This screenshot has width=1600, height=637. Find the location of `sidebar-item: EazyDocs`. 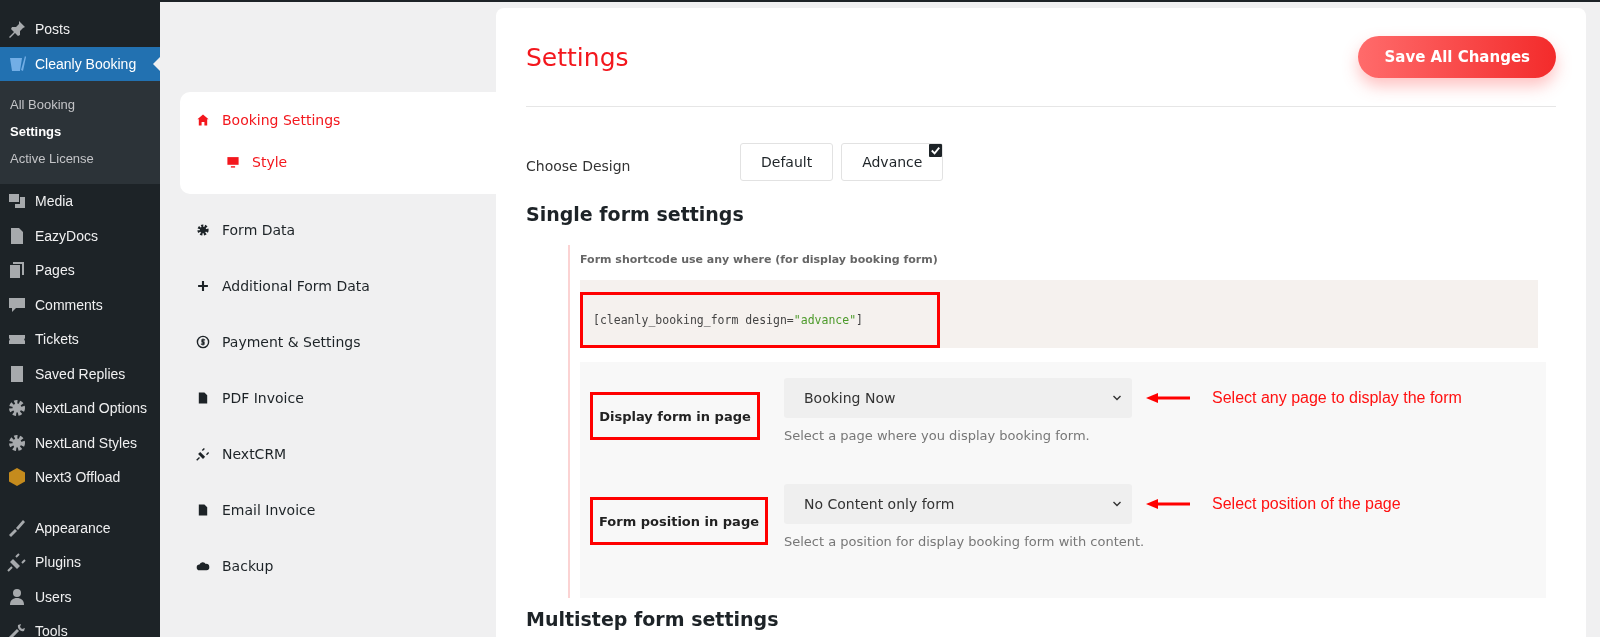

sidebar-item: EazyDocs is located at coordinates (80, 235).